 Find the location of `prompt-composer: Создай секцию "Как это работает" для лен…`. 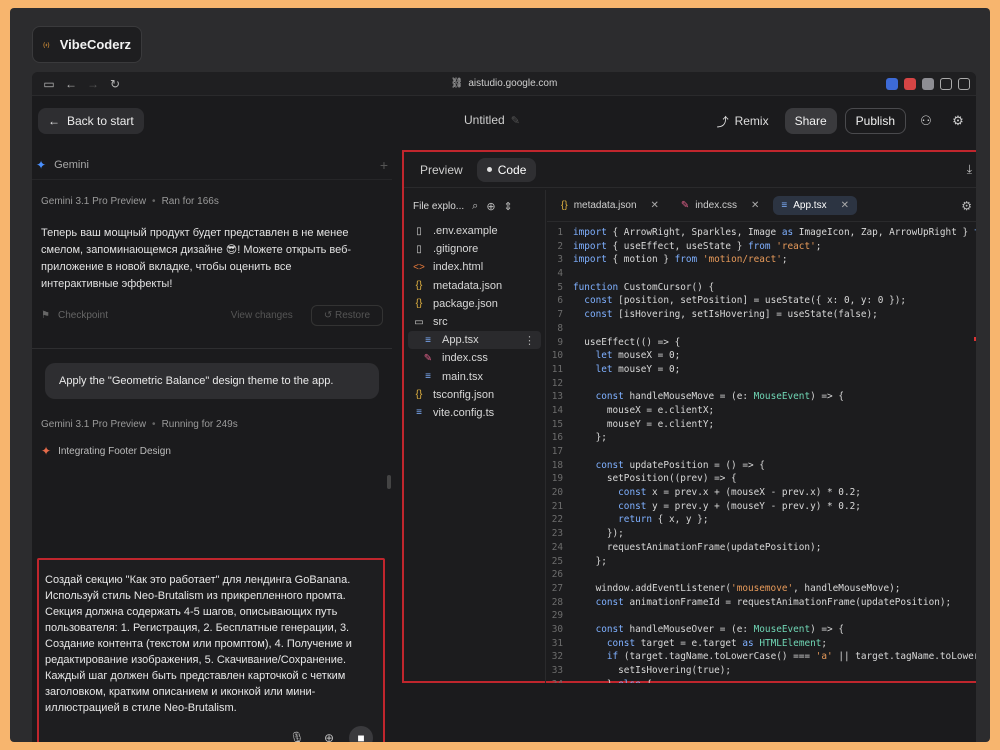

prompt-composer: Создай секцию "Как это работает" для лен… is located at coordinates (211, 650).